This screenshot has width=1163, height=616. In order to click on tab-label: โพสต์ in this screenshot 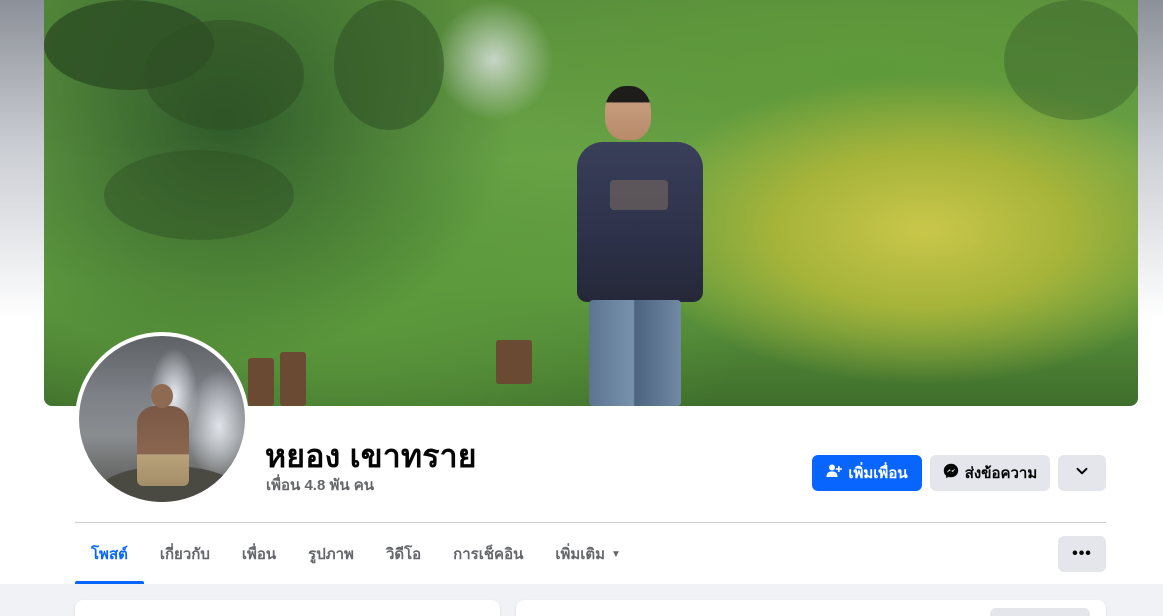, I will do `click(109, 554)`.